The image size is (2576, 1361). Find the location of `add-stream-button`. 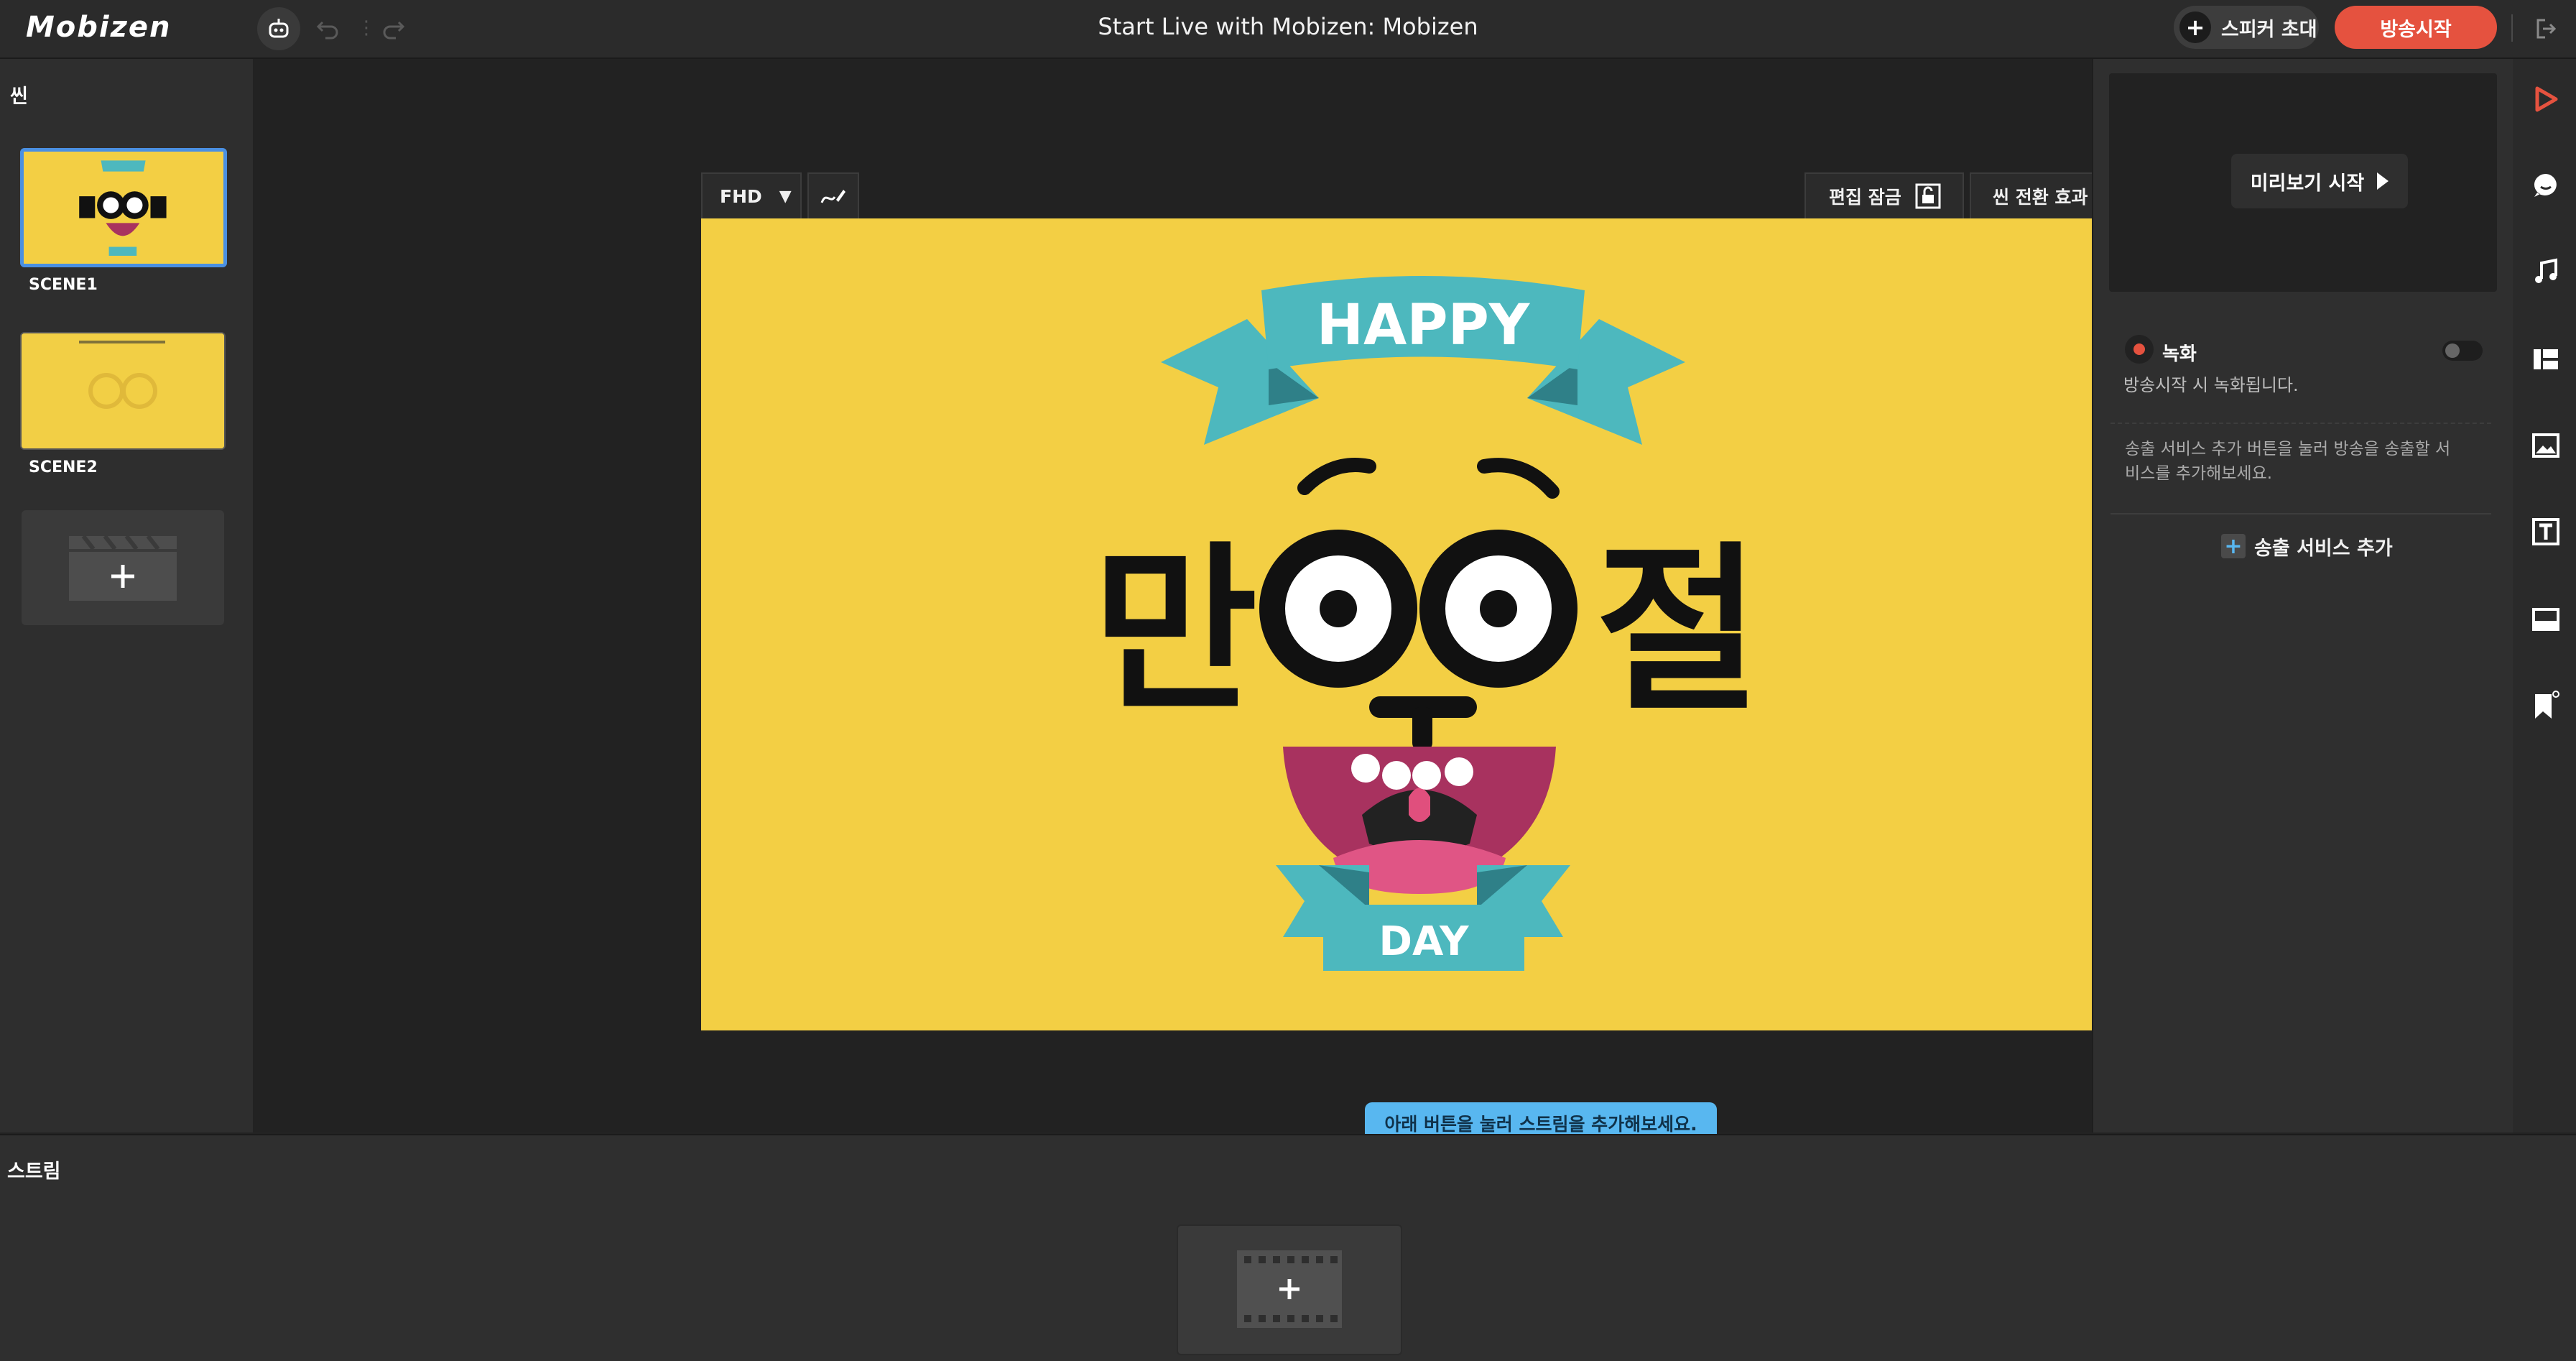

add-stream-button is located at coordinates (1289, 1289).